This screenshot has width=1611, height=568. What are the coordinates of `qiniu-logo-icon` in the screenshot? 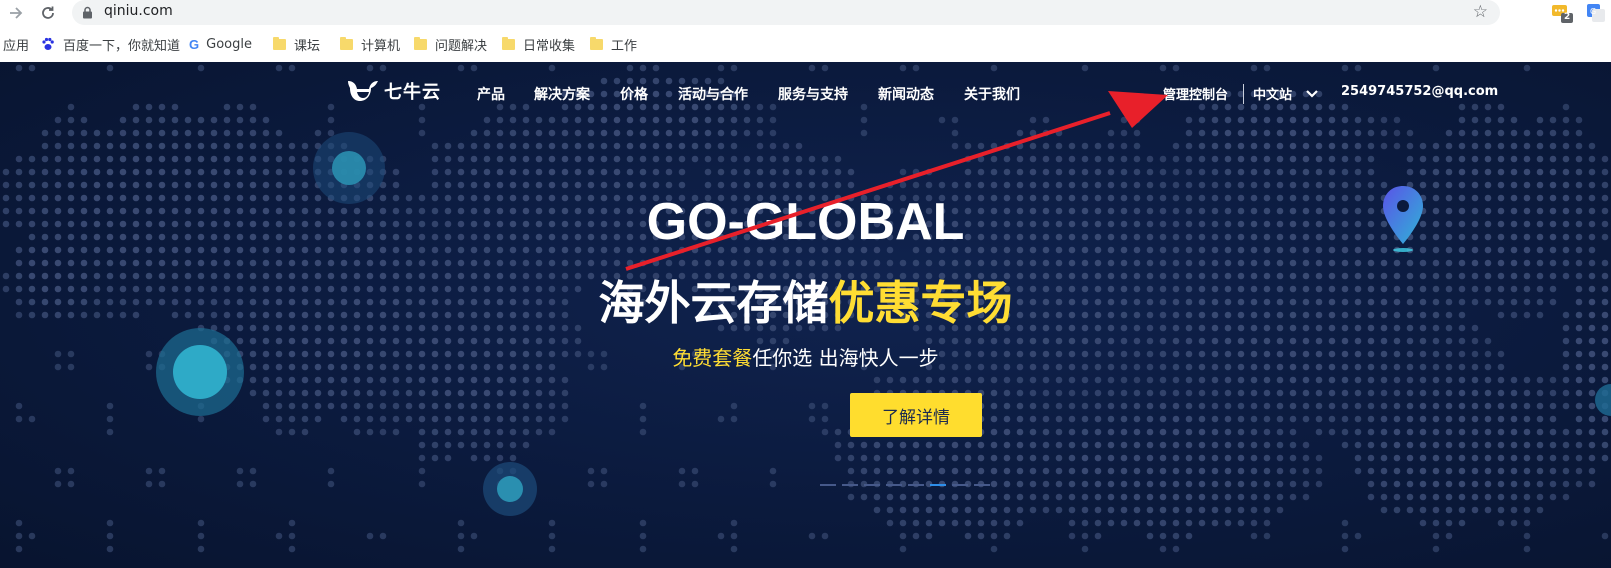 It's located at (363, 91).